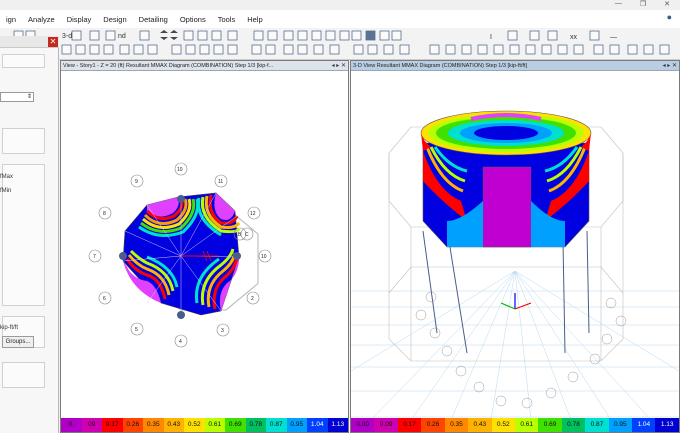  I want to click on grid-label: C, so click(247, 235).